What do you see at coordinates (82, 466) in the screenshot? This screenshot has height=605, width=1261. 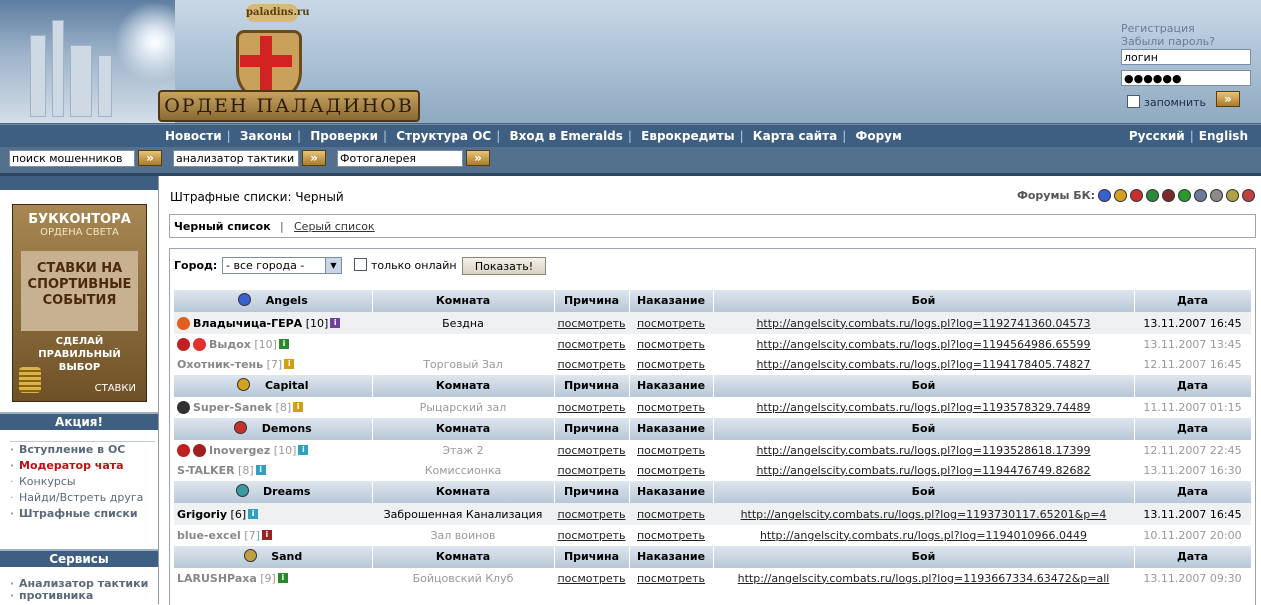 I see `menu-chat-moderator: Модератор чата` at bounding box center [82, 466].